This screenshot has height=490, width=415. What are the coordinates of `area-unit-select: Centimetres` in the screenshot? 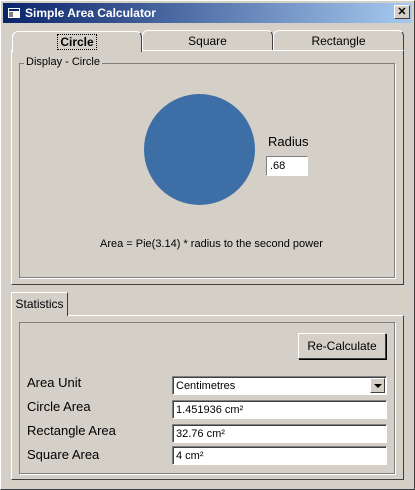 It's located at (279, 385).